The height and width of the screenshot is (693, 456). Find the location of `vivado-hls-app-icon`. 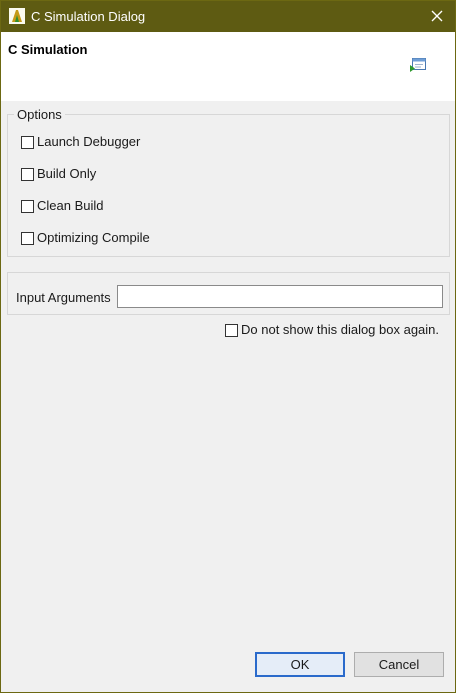

vivado-hls-app-icon is located at coordinates (17, 16).